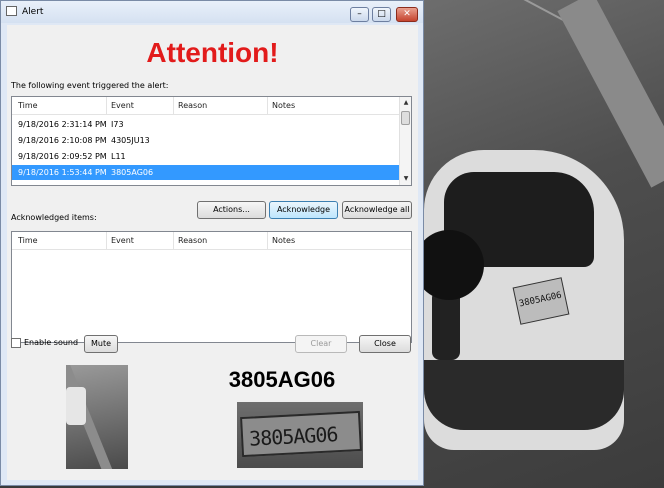  What do you see at coordinates (76, 406) in the screenshot?
I see `snapshot-car` at bounding box center [76, 406].